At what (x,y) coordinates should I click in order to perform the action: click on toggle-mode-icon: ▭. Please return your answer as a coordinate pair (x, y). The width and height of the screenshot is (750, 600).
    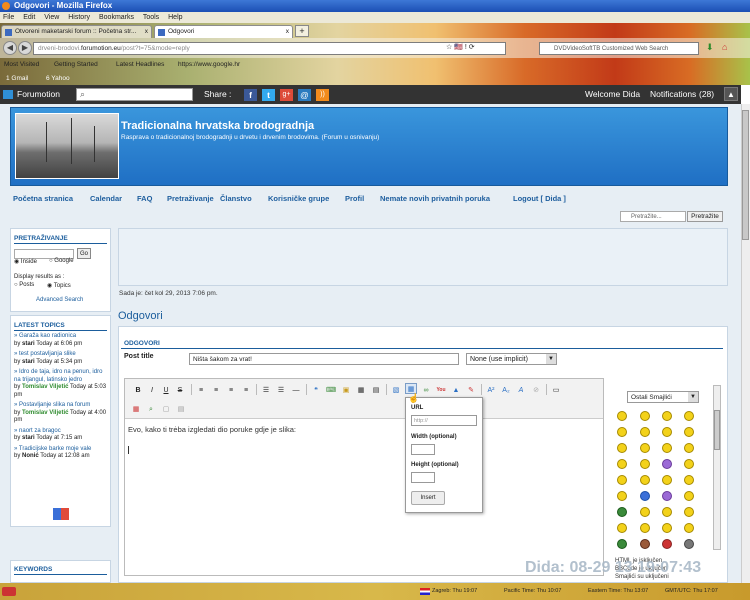
    Looking at the image, I should click on (556, 389).